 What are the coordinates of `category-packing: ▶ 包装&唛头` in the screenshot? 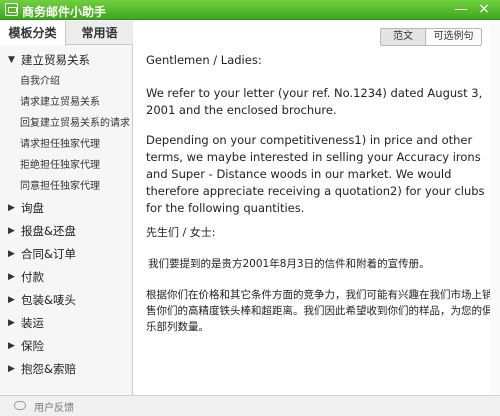 It's located at (66, 300).